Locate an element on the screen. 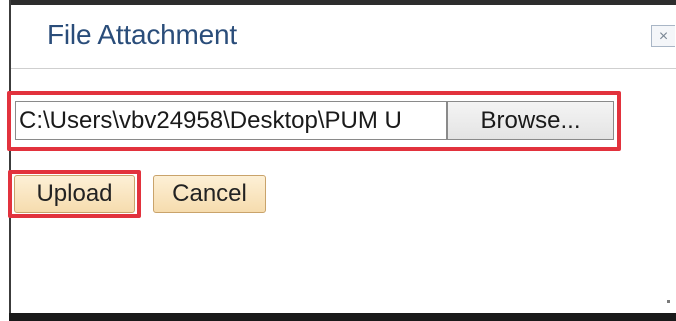 The image size is (676, 321). cancel-button: Cancel is located at coordinates (209, 194).